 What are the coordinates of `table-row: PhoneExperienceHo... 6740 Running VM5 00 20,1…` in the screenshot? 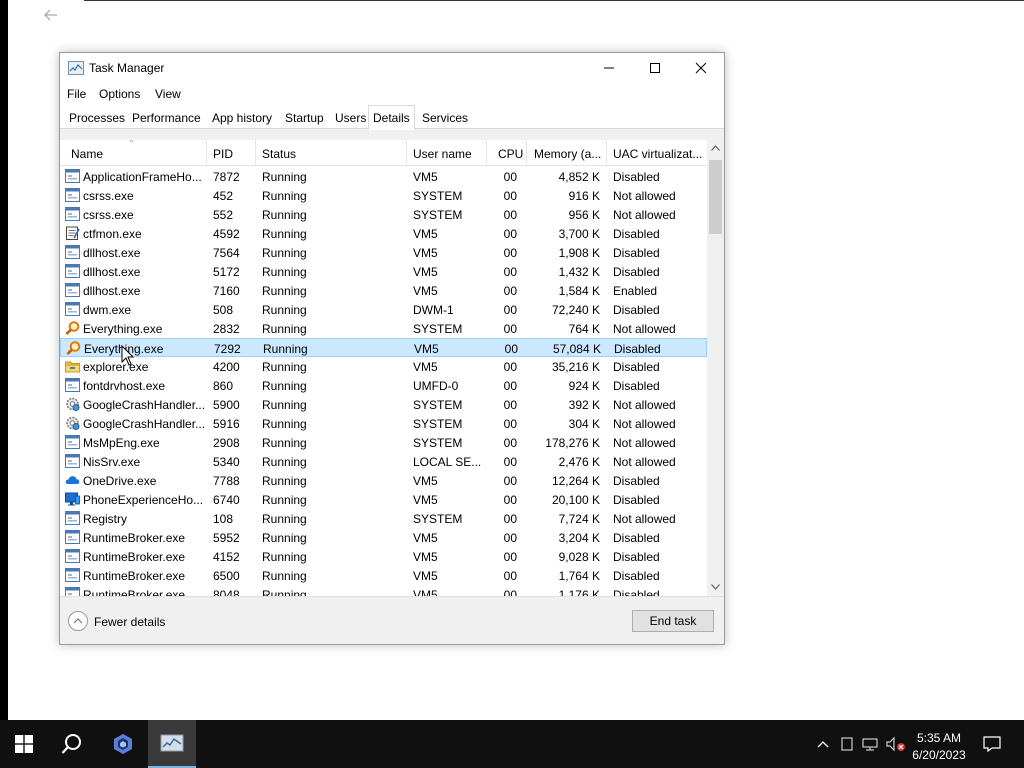 It's located at (383, 499).